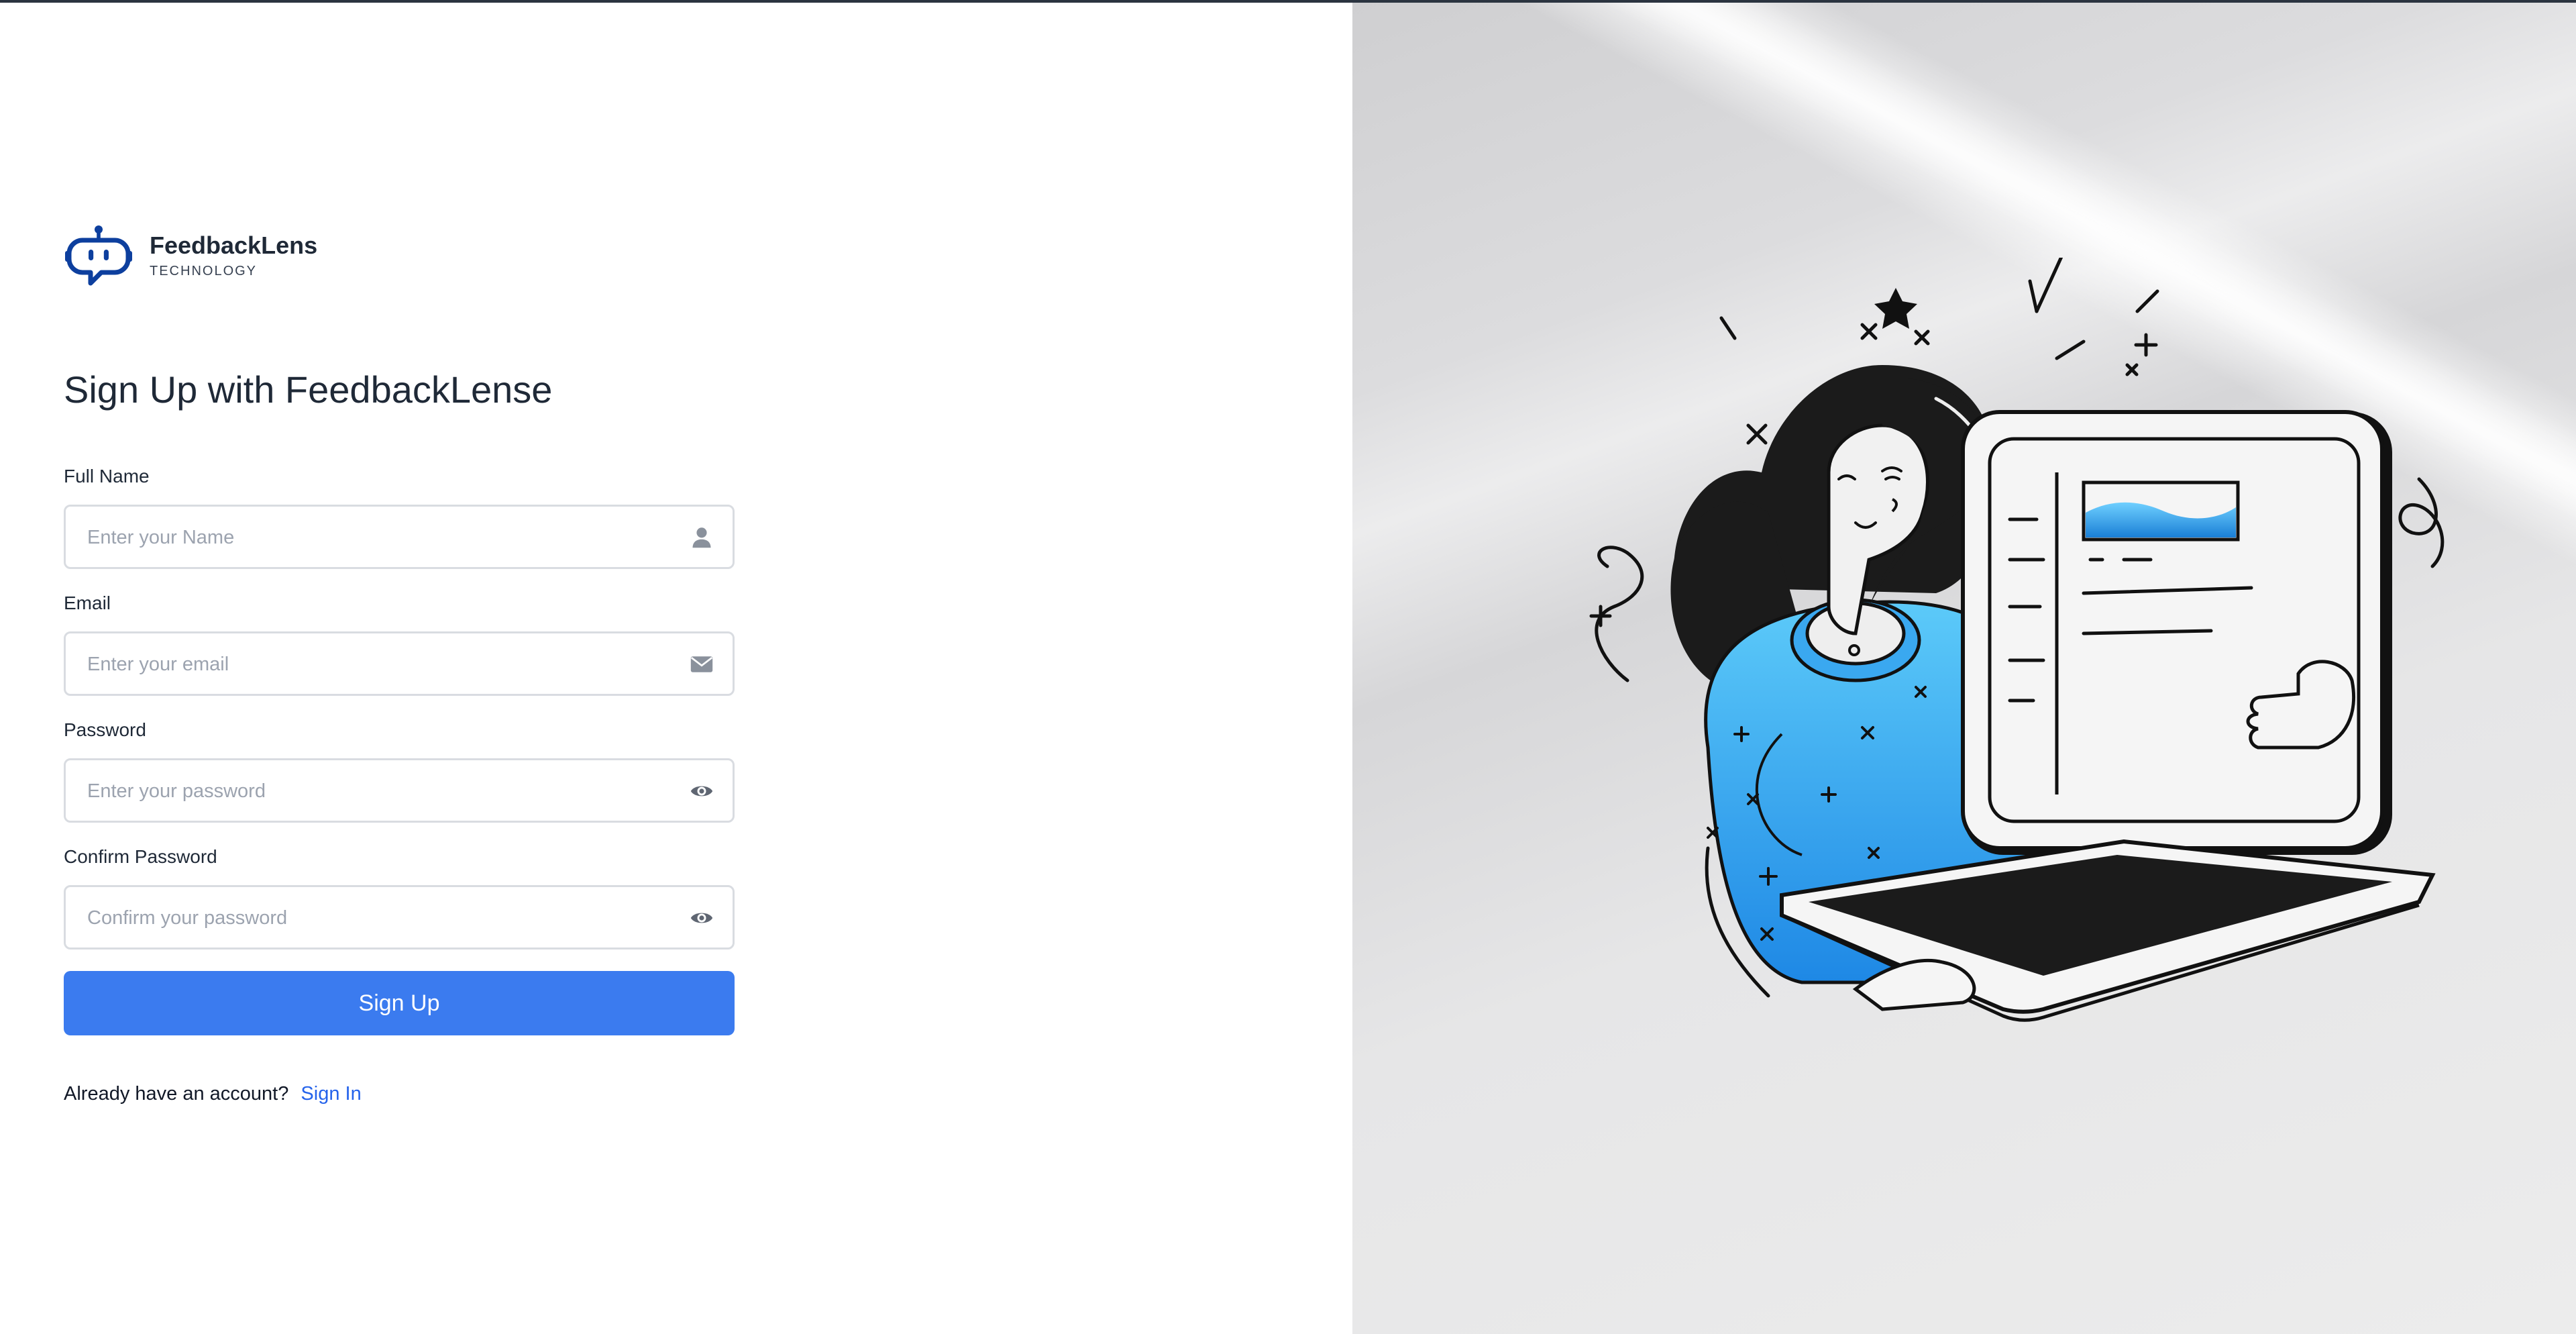  What do you see at coordinates (176, 1094) in the screenshot?
I see `sign-in-prompt-text: Already have an account?` at bounding box center [176, 1094].